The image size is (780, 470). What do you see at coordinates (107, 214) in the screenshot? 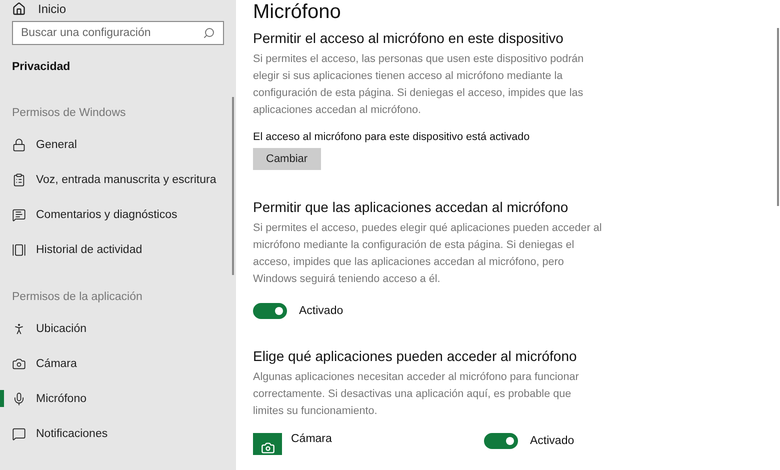
I see `sidebar-item-label: Comentarios y diagnósticos` at bounding box center [107, 214].